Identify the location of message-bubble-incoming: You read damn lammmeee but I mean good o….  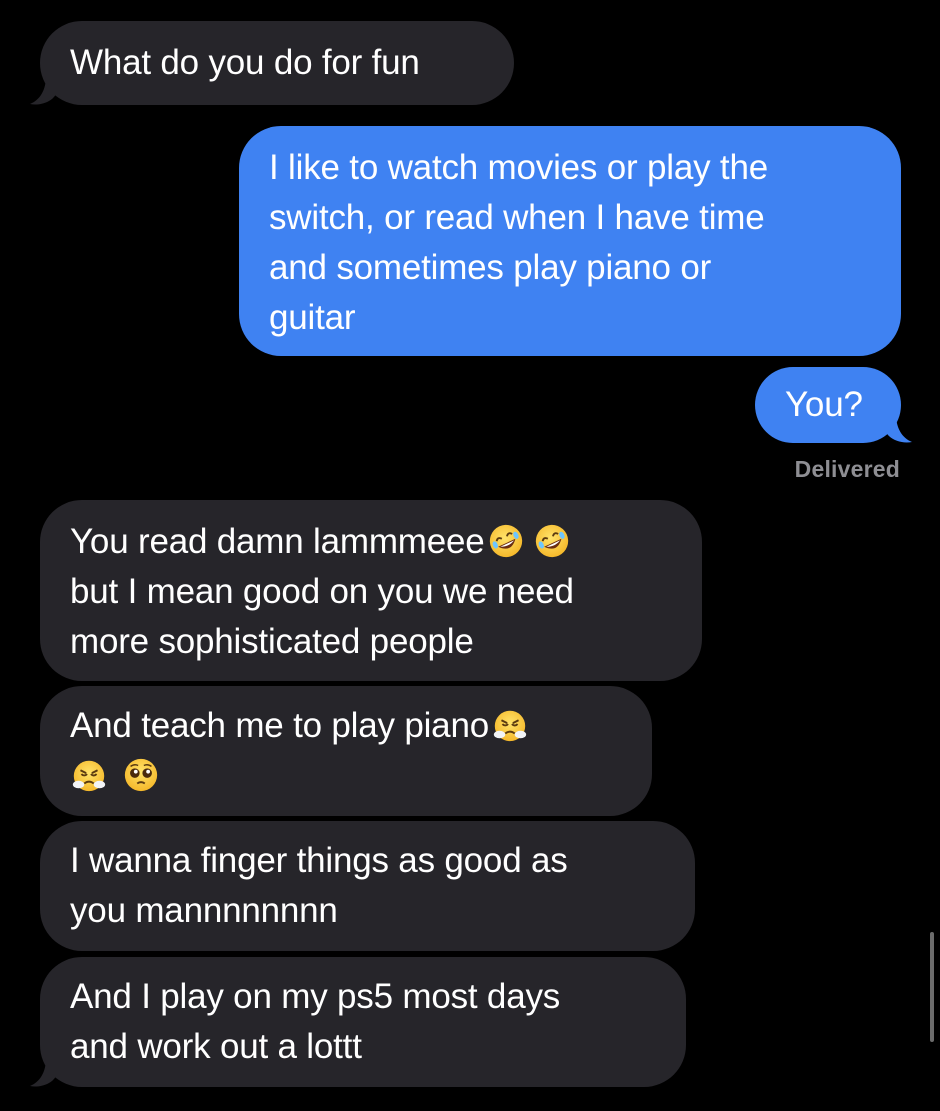
(371, 590).